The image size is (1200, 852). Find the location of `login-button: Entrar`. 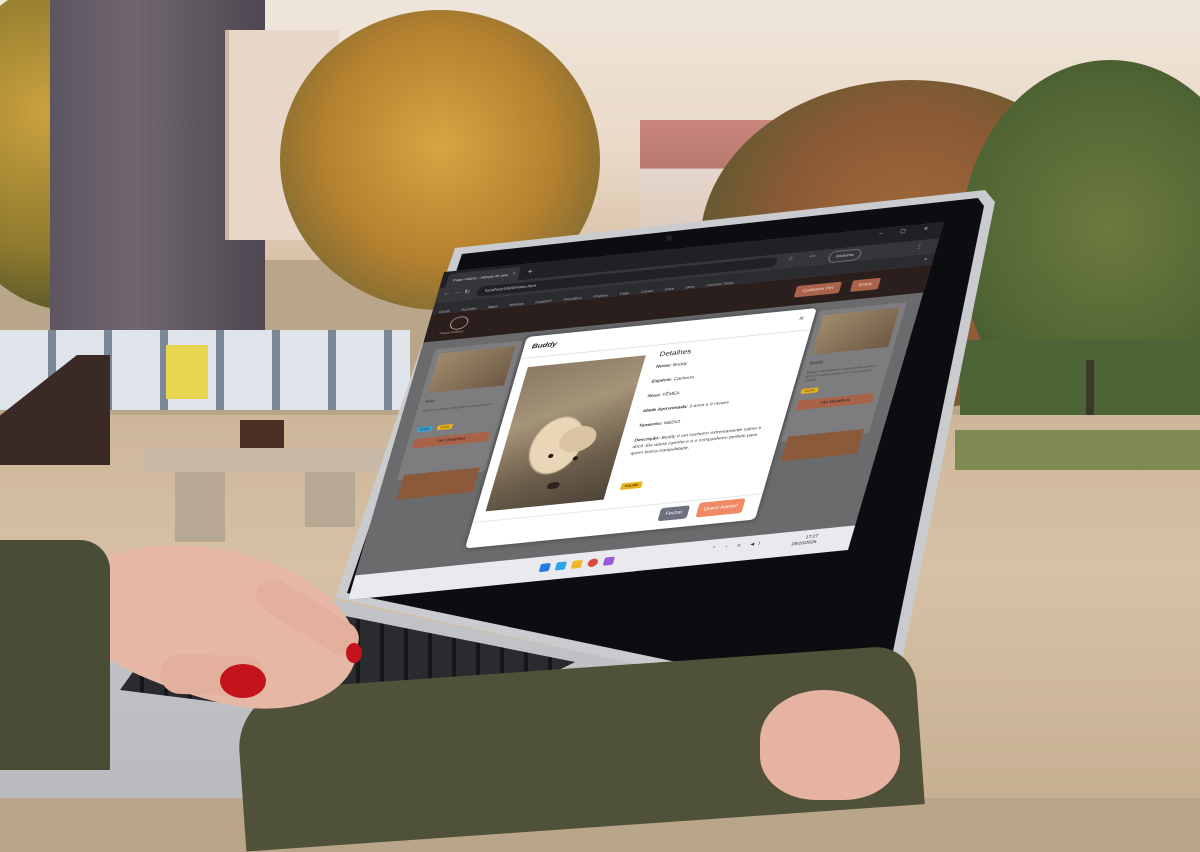

login-button: Entrar is located at coordinates (865, 284).